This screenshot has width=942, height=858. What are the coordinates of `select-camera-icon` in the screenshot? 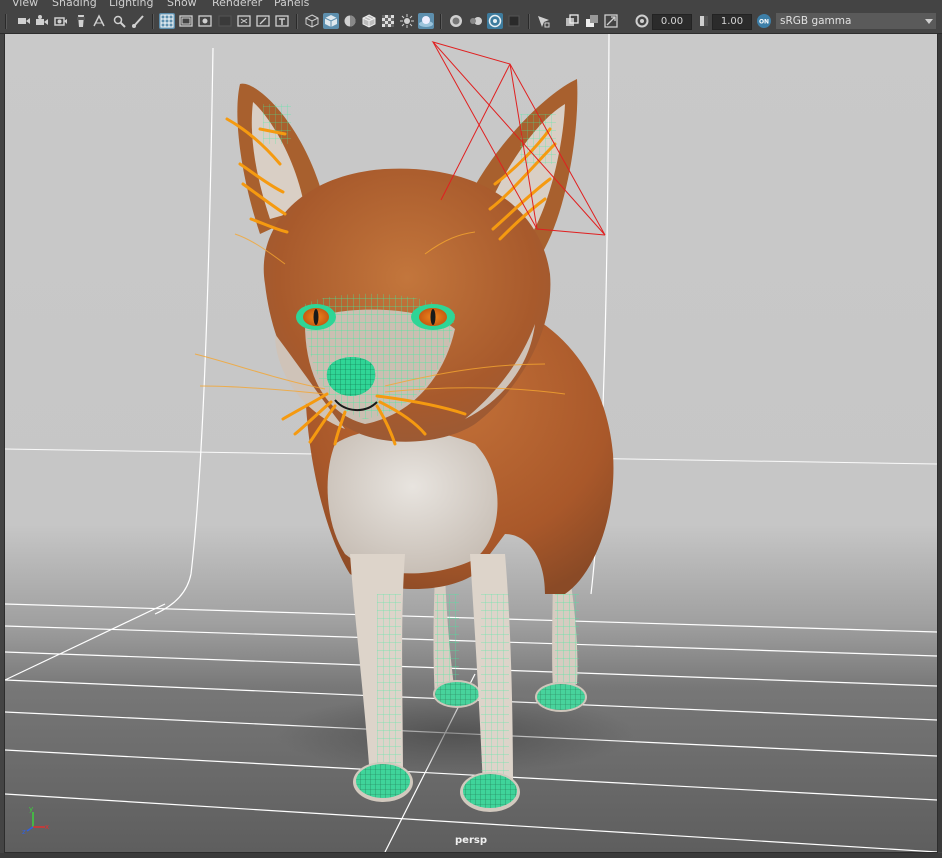 It's located at (24, 21).